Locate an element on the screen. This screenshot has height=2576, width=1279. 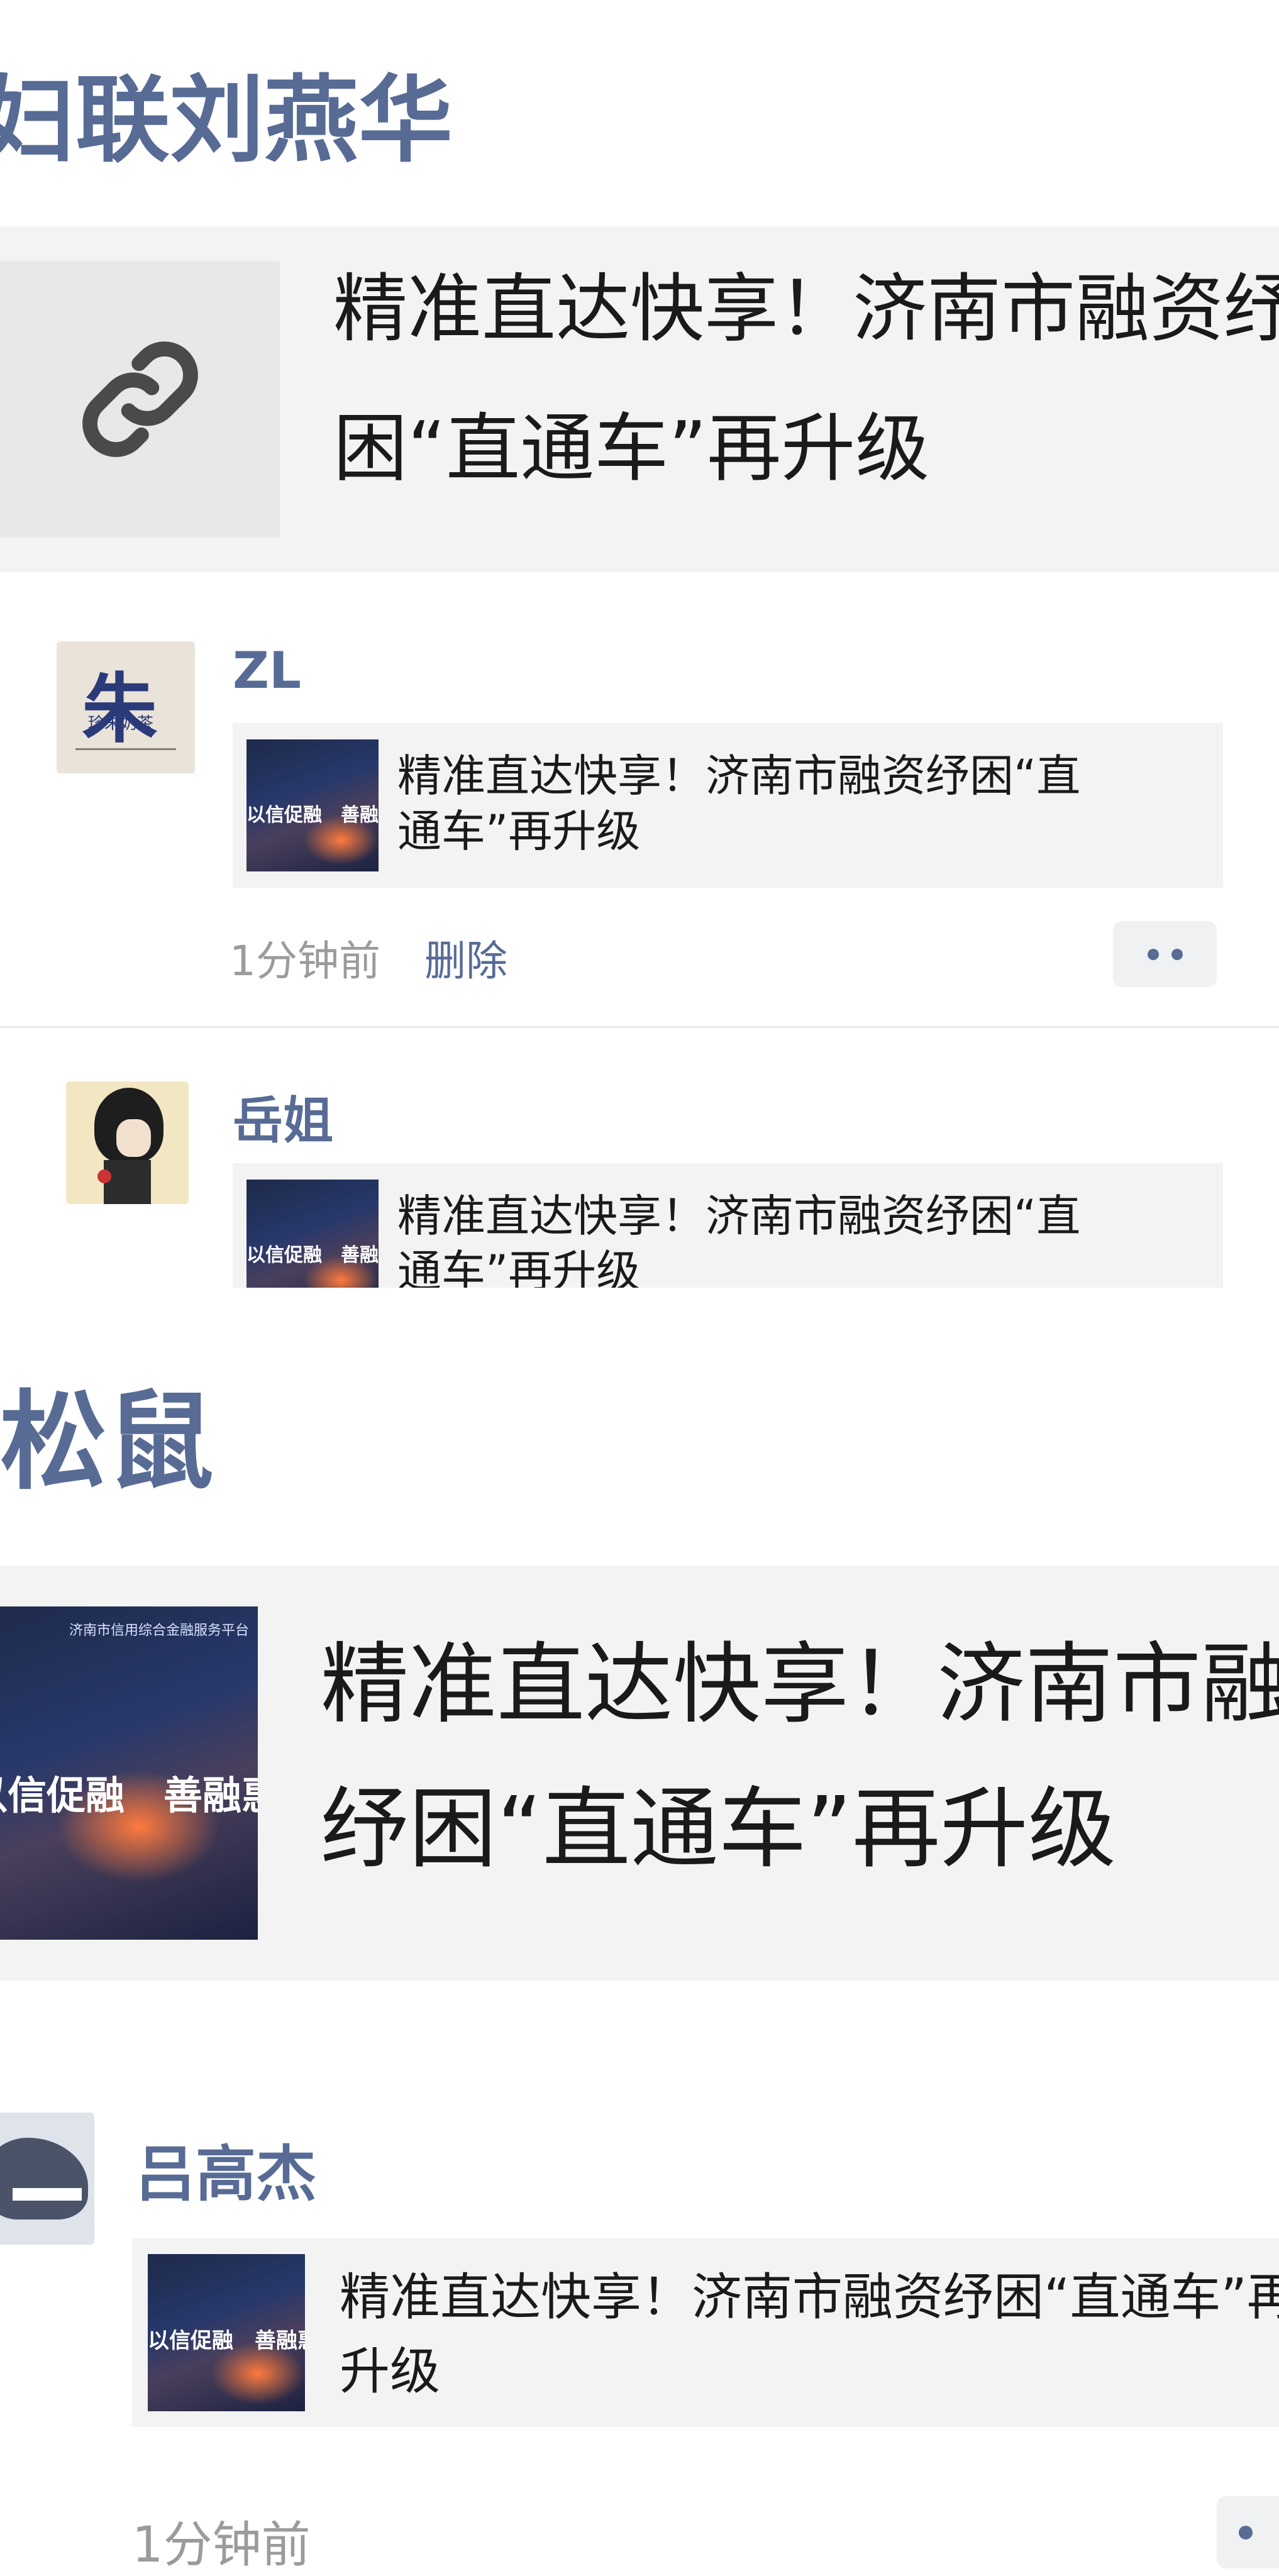
delete-button: 删除 is located at coordinates (465, 957).